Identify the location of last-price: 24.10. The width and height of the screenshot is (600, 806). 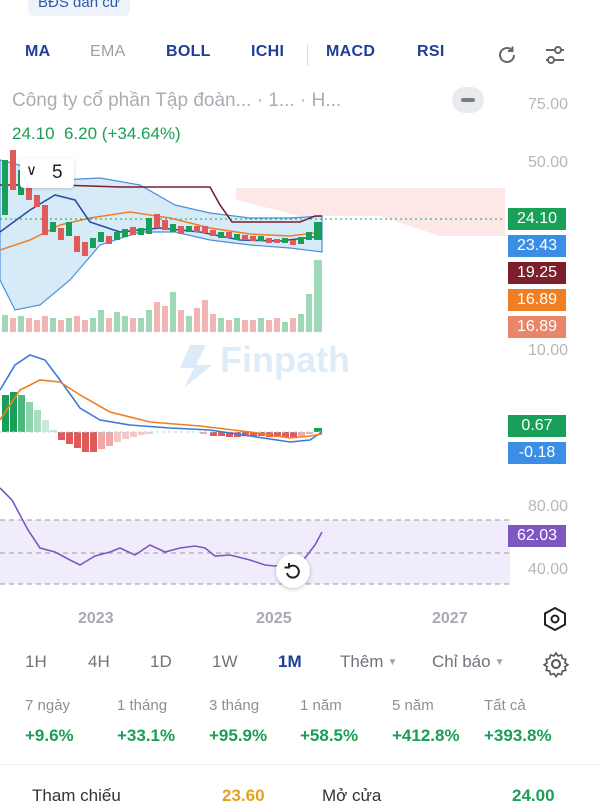
(33, 133).